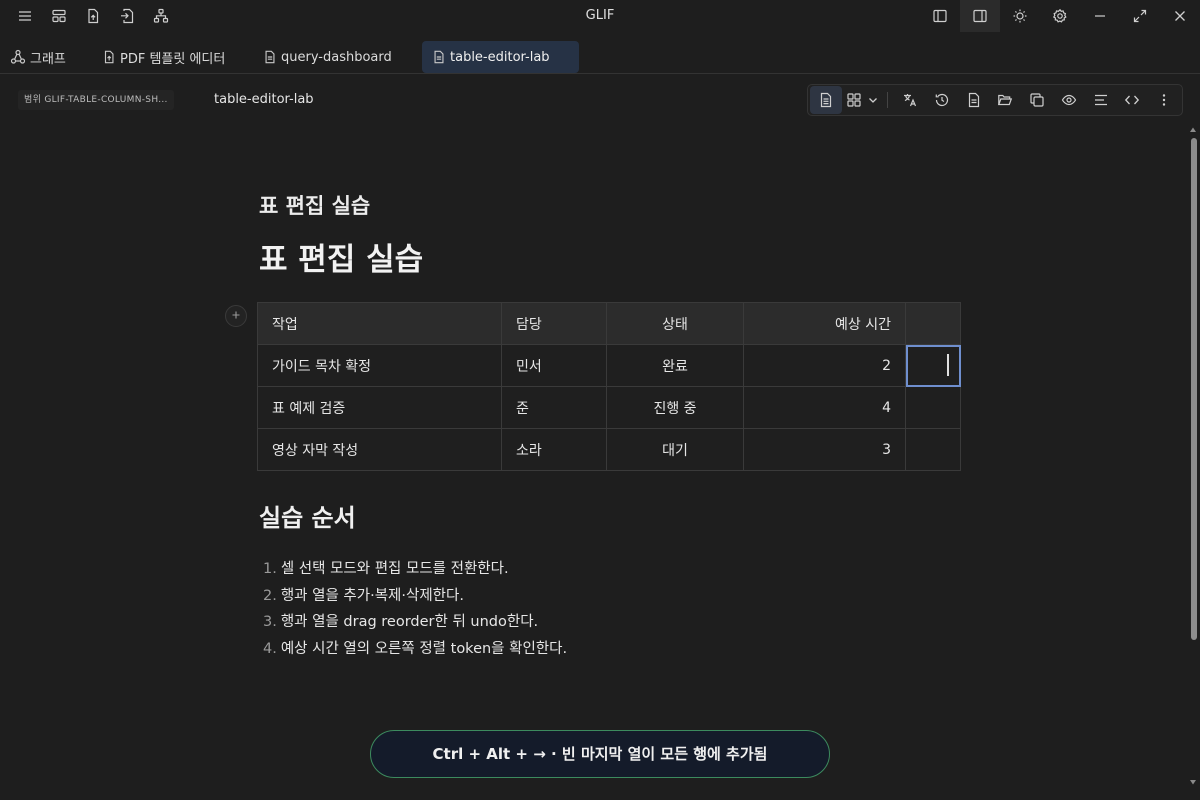 The image size is (1200, 800). I want to click on title-bar: GLIF, so click(600, 16).